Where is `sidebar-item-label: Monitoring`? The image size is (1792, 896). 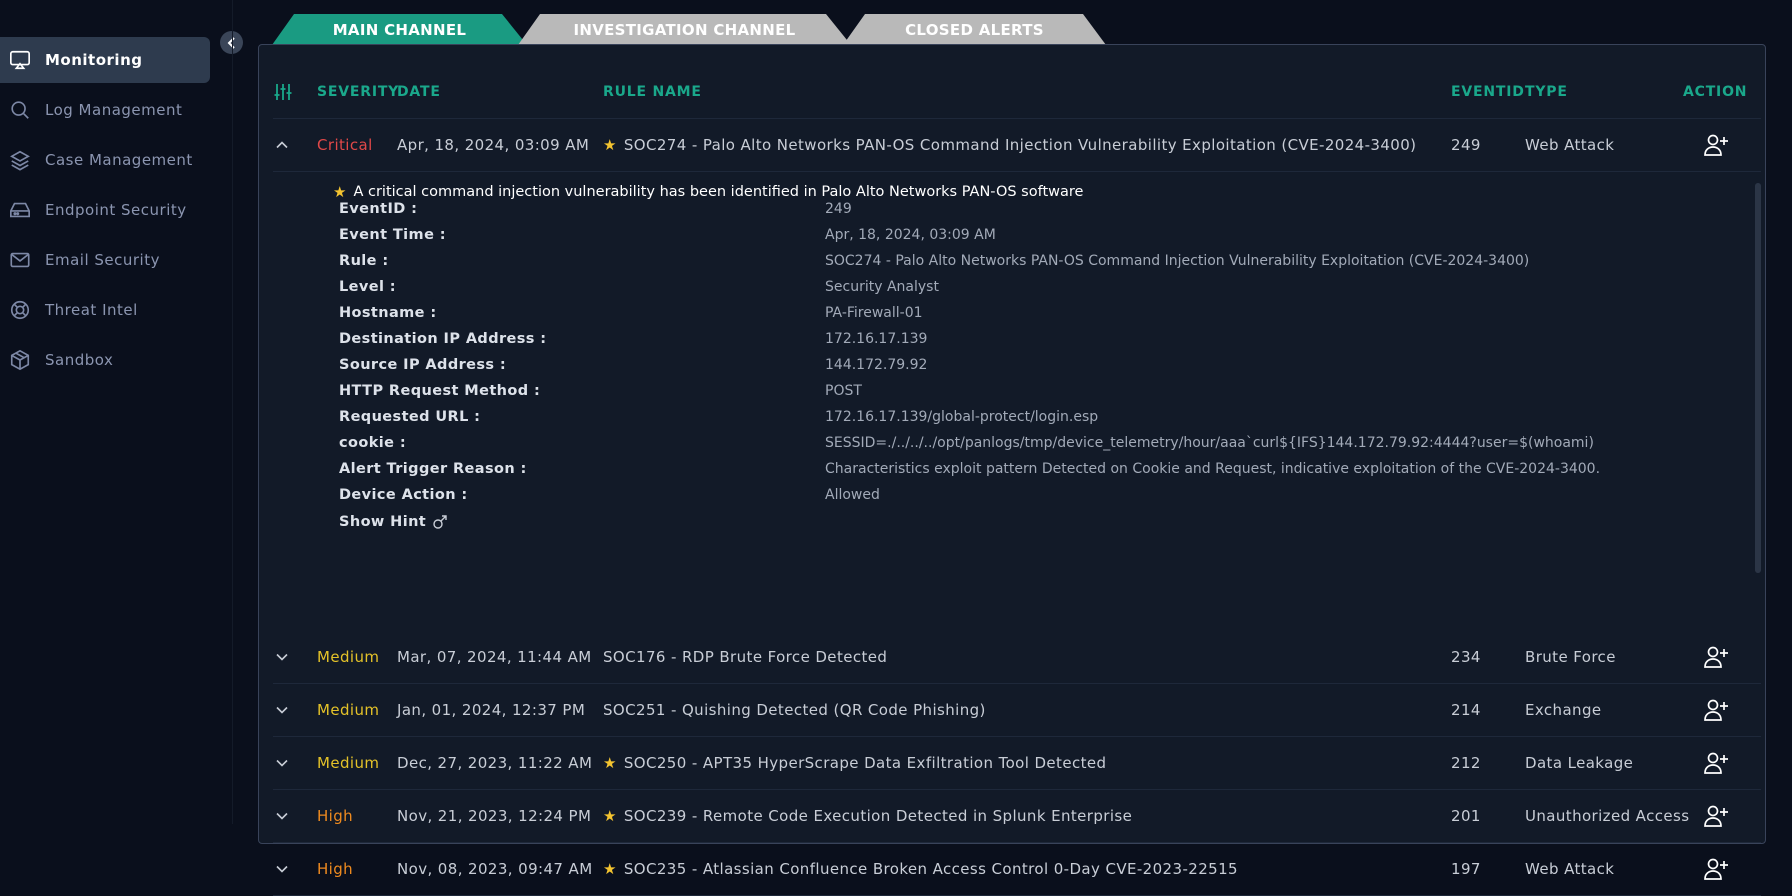
sidebar-item-label: Monitoring is located at coordinates (94, 60).